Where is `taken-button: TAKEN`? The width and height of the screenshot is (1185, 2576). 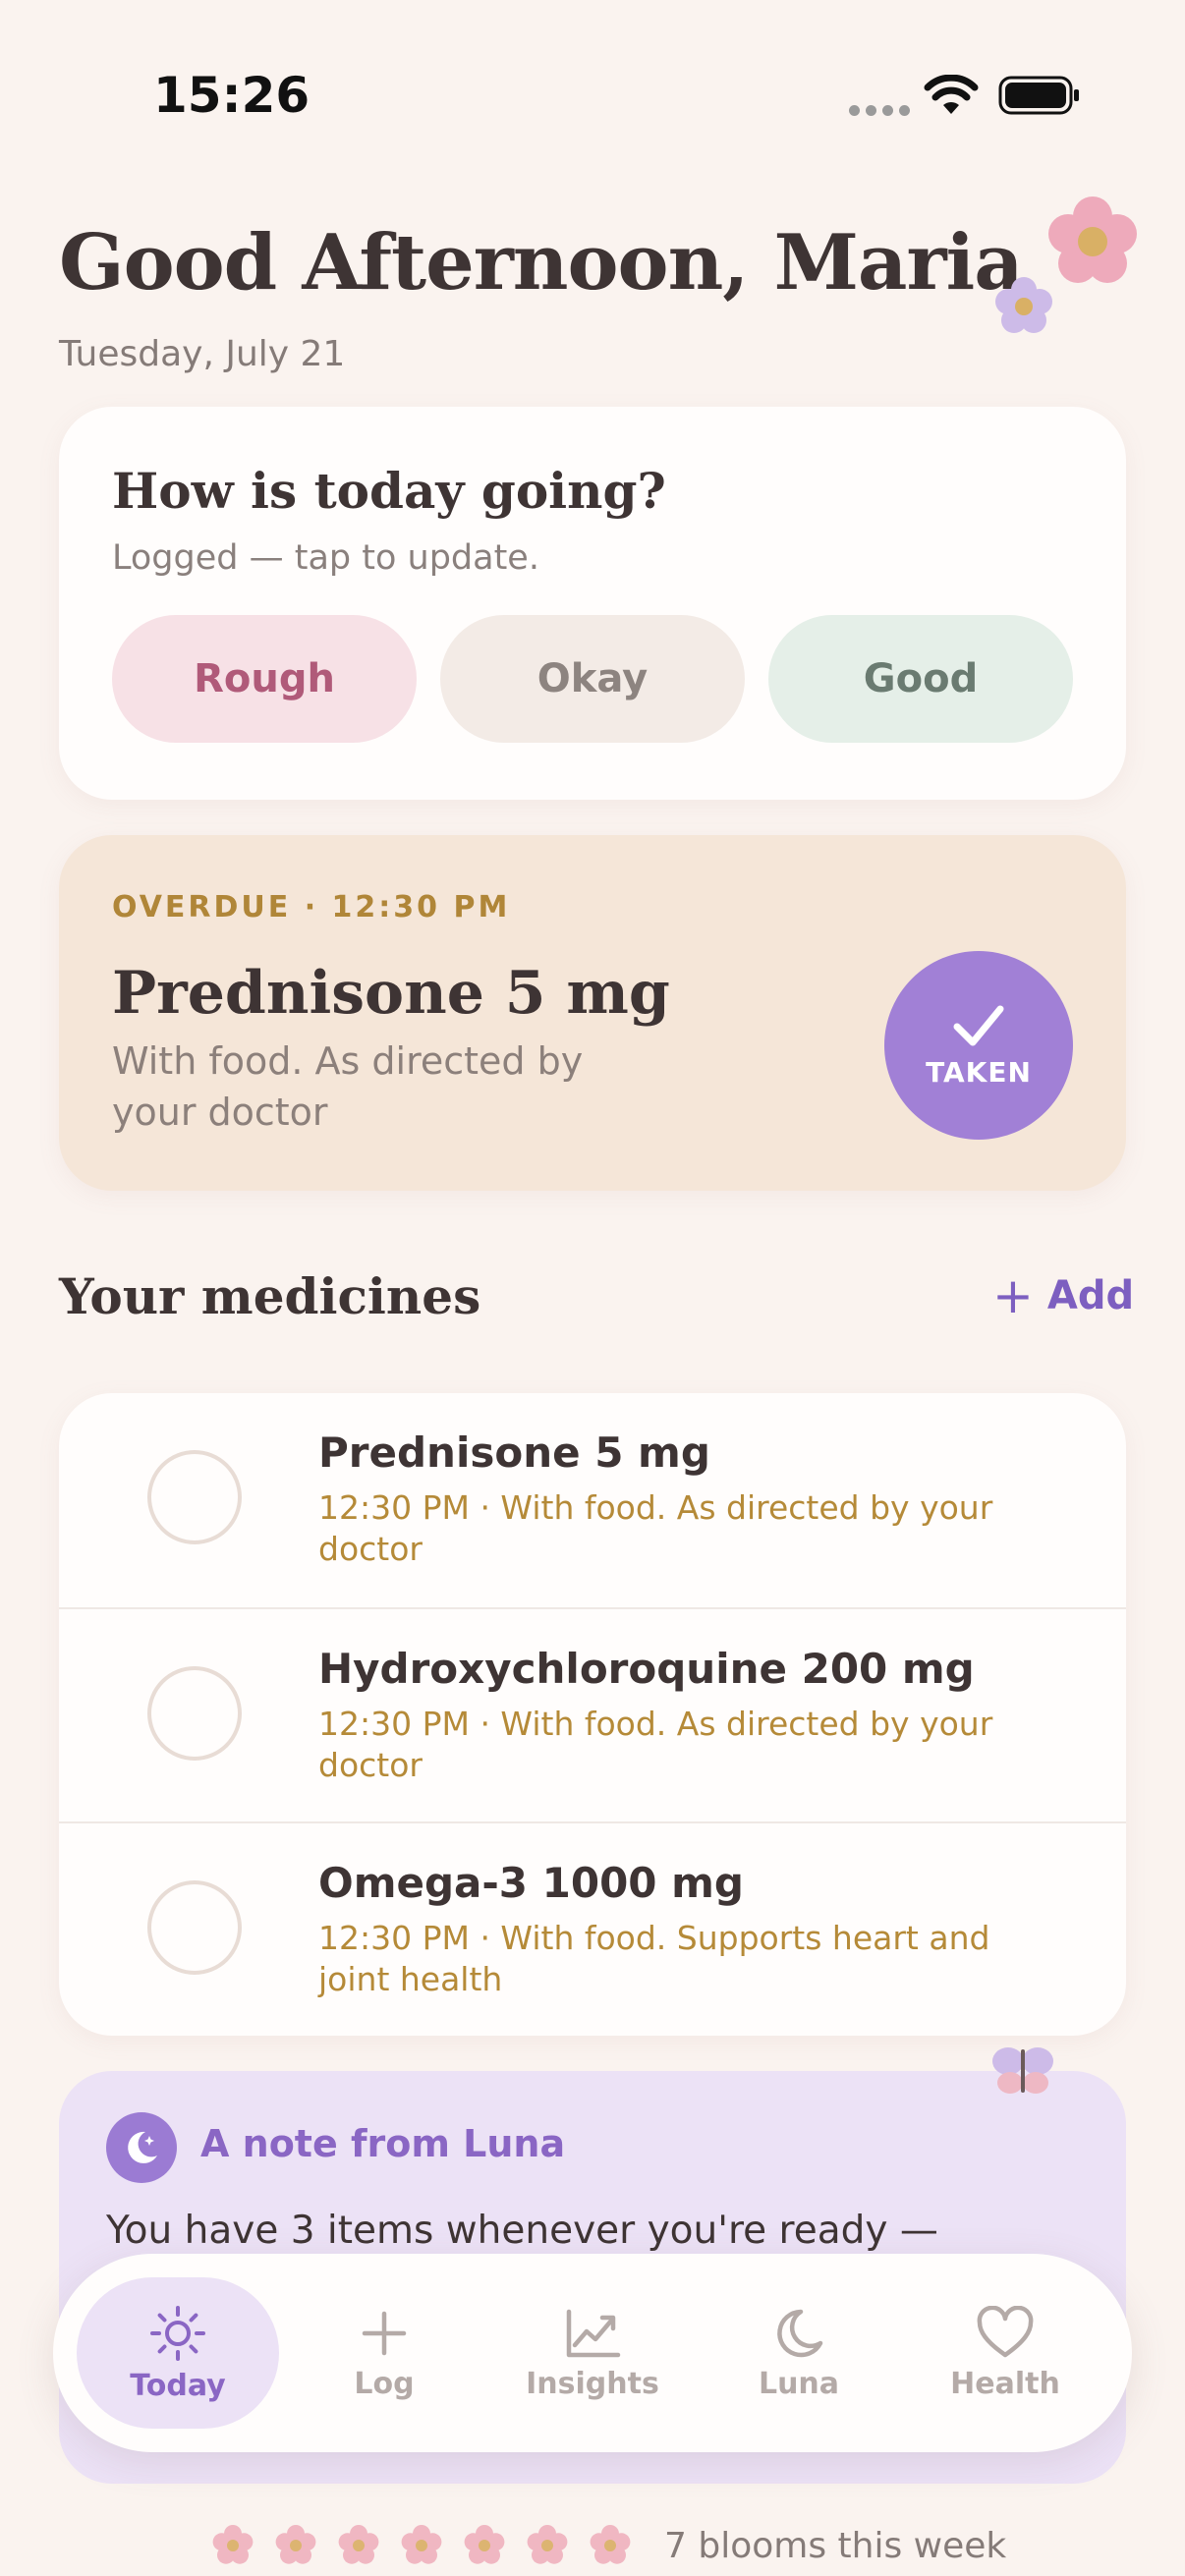
taken-button: TAKEN is located at coordinates (979, 1045).